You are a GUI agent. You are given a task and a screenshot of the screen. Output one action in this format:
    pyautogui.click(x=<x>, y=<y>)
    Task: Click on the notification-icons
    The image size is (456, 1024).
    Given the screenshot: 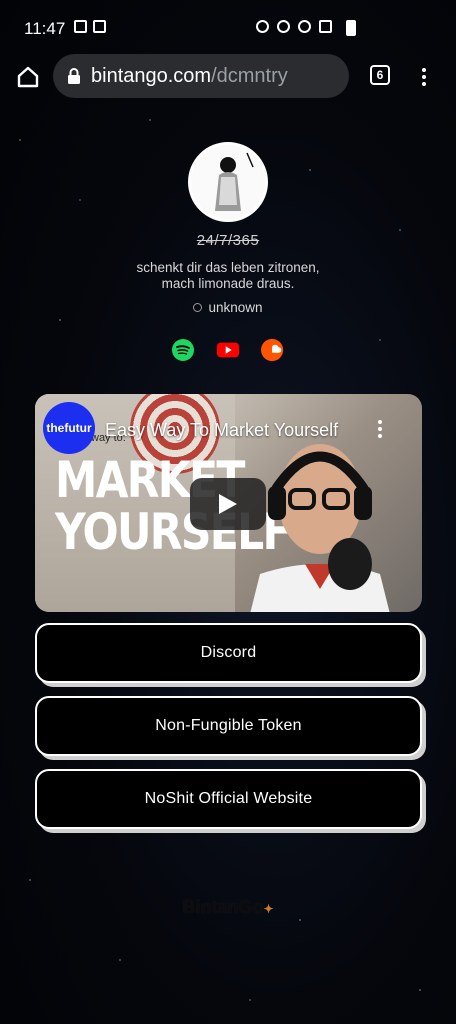 What is the action you would take?
    pyautogui.click(x=90, y=26)
    